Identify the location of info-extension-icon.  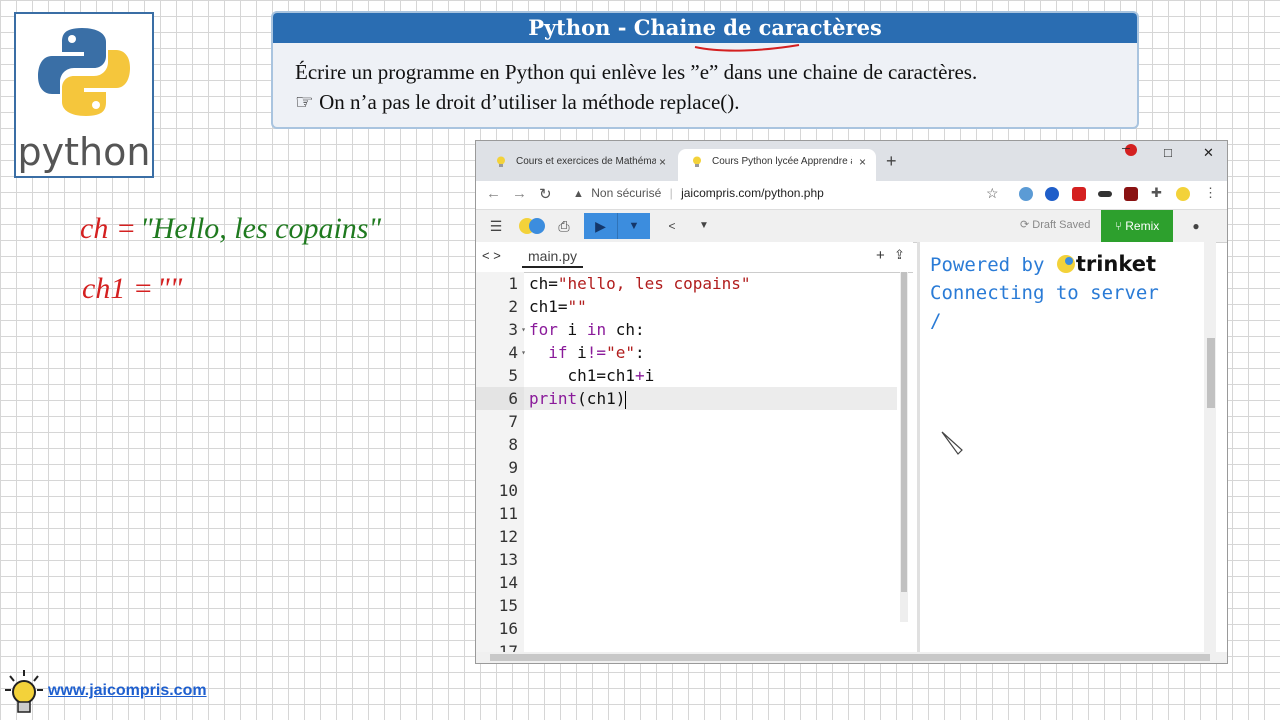
(1026, 194).